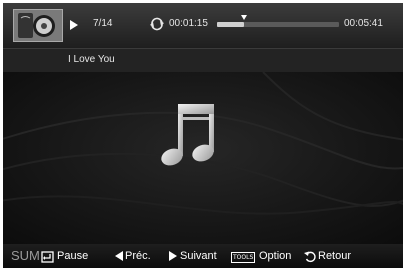  I want to click on next-button: Suivant, so click(196, 256).